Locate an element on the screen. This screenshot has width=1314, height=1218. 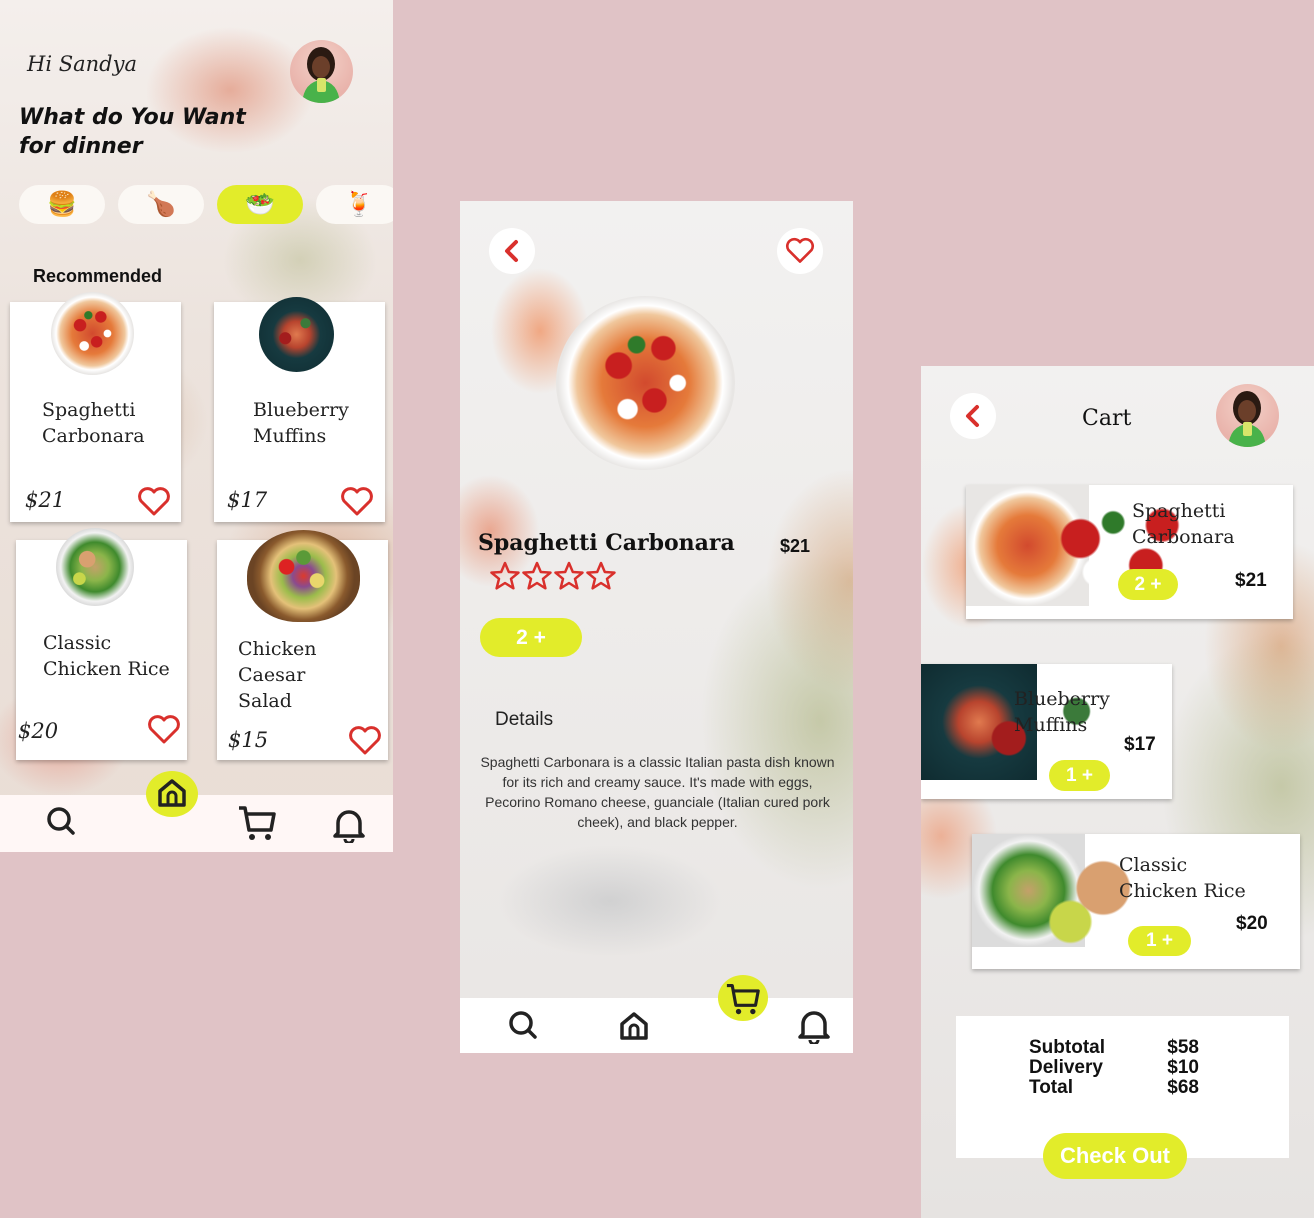
food-name: Chicken Caesar Salad is located at coordinates (313, 675).